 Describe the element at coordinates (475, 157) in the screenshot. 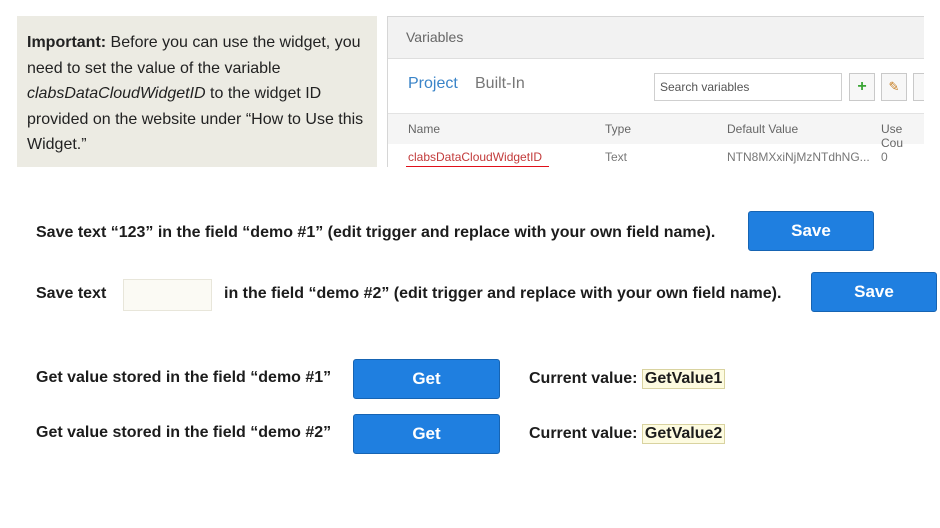

I see `row-variable-name: clabsDataCloudWidgetID` at that location.